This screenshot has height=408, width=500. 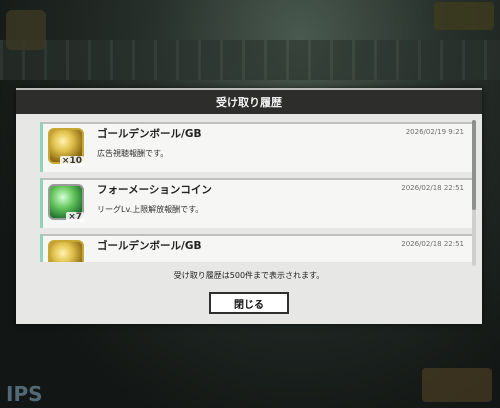 What do you see at coordinates (249, 303) in the screenshot?
I see `close-button: 閉じる` at bounding box center [249, 303].